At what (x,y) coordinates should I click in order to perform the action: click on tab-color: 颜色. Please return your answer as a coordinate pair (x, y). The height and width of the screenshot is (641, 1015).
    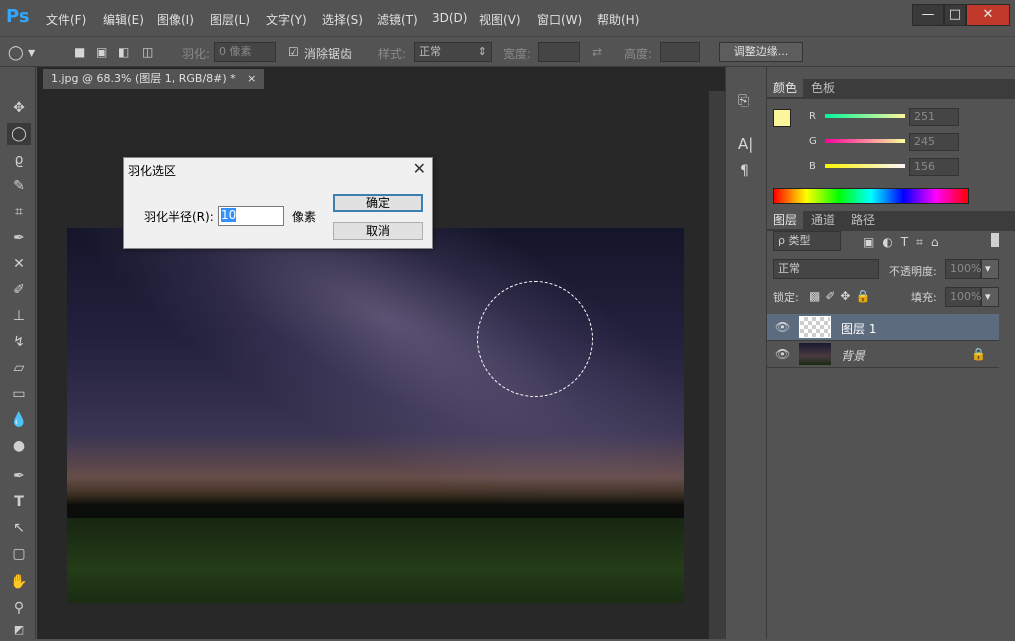
    Looking at the image, I should click on (785, 88).